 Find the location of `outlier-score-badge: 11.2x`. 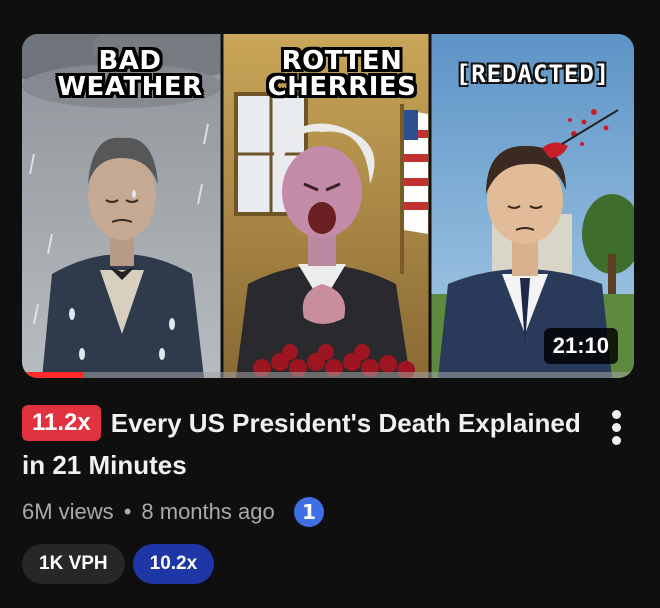

outlier-score-badge: 11.2x is located at coordinates (61, 423).